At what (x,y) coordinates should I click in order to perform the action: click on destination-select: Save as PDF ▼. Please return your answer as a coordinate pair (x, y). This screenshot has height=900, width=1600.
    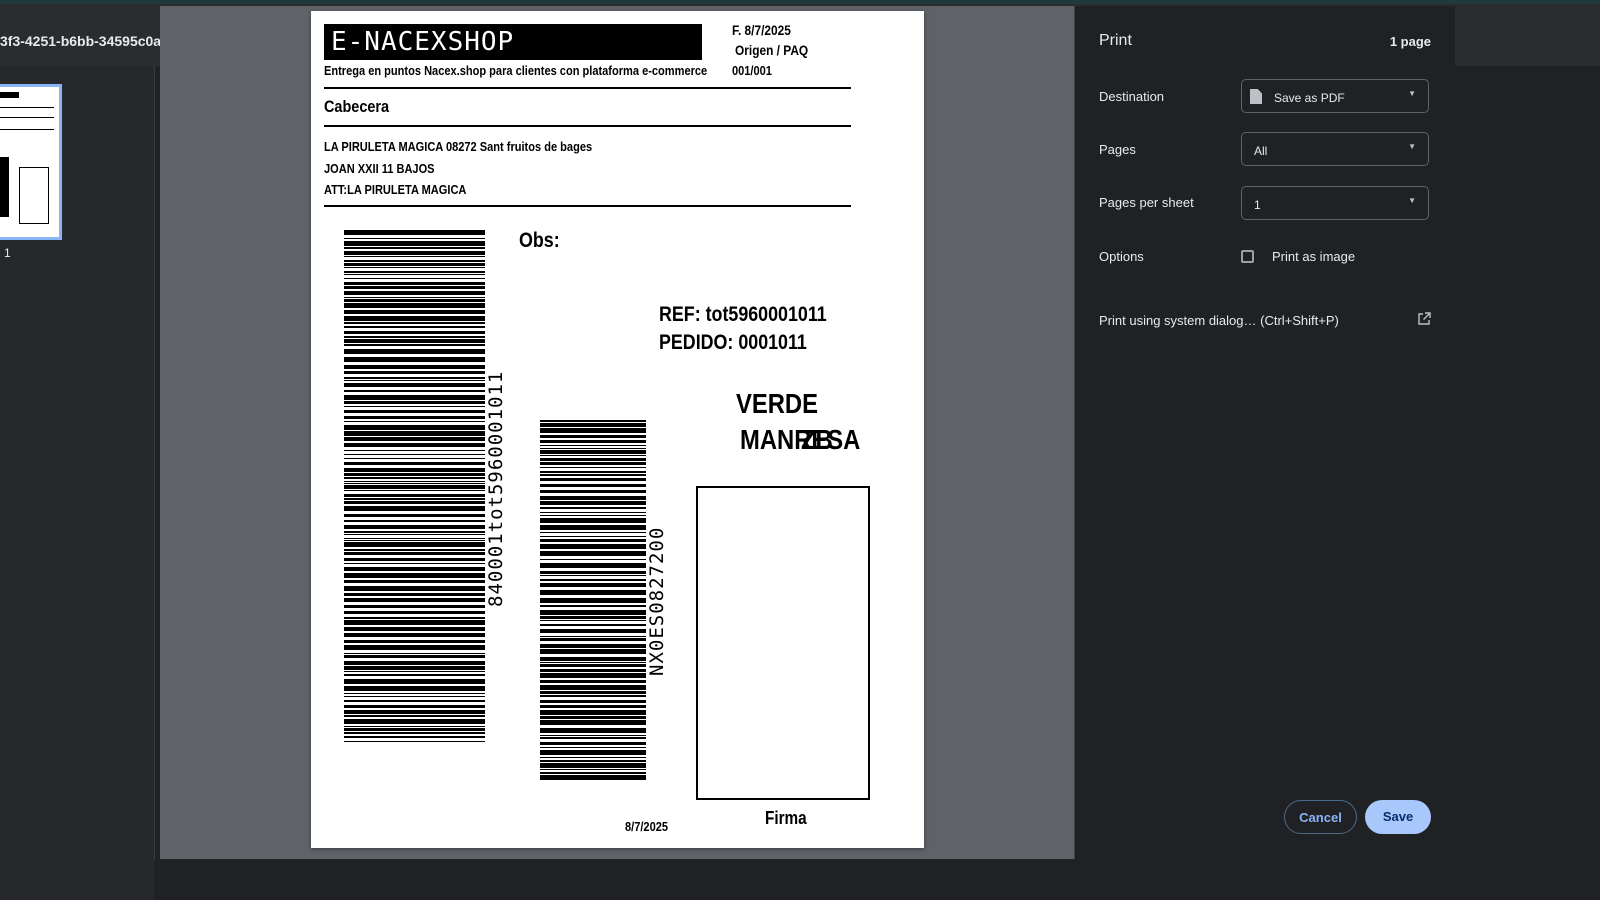
    Looking at the image, I should click on (1335, 96).